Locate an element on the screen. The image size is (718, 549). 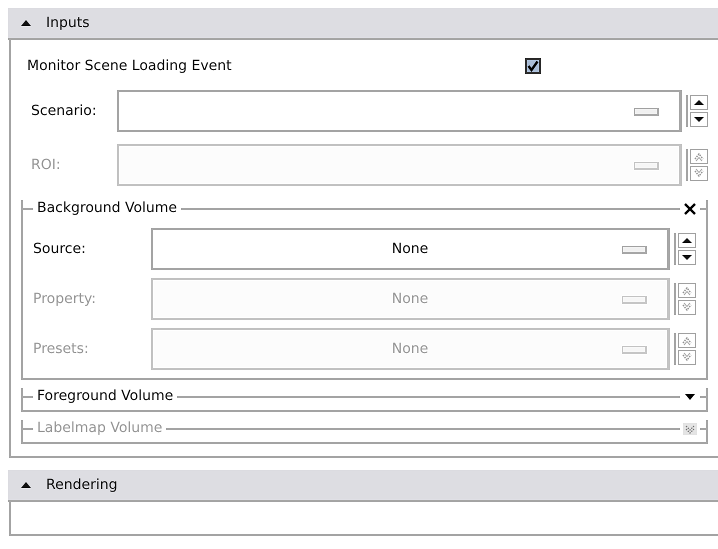
field-label: ROI: is located at coordinates (46, 165).